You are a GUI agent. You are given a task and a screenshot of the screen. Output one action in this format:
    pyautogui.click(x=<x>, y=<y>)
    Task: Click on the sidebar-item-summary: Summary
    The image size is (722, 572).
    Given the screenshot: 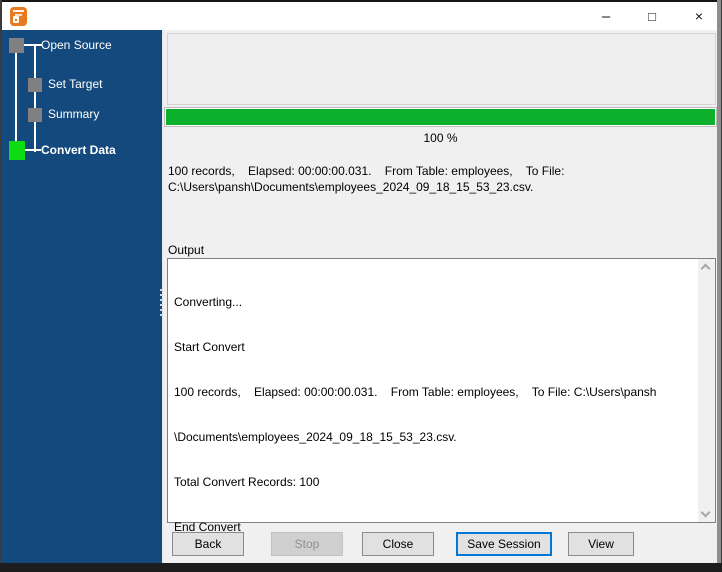 What is the action you would take?
    pyautogui.click(x=74, y=114)
    